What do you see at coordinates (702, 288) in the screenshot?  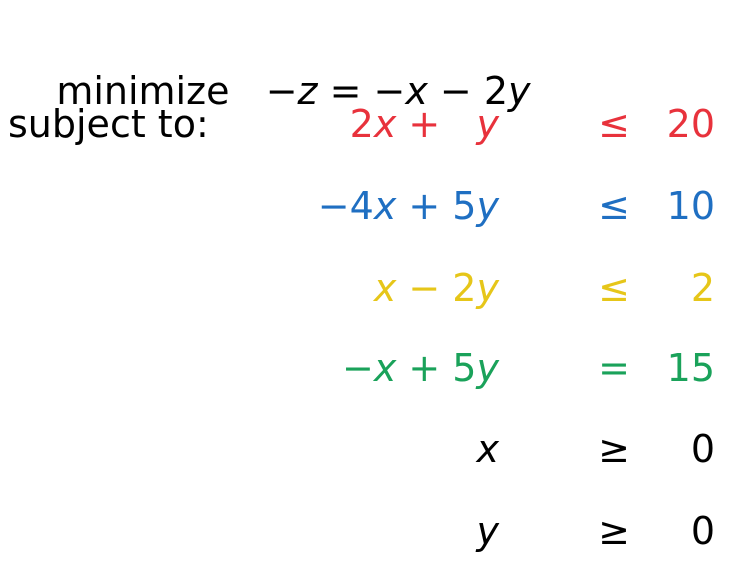 I see `constraint-rhs: 2` at bounding box center [702, 288].